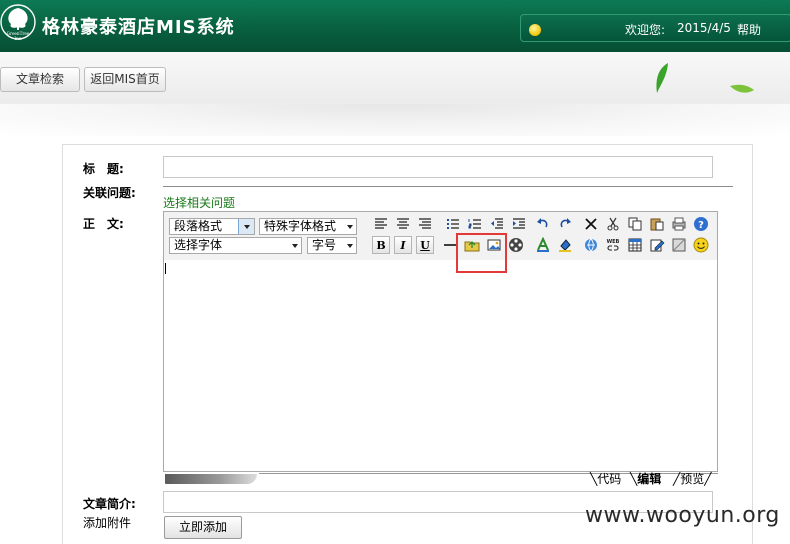 The width and height of the screenshot is (790, 544). I want to click on welcome-text: 欢迎您:, so click(645, 30).